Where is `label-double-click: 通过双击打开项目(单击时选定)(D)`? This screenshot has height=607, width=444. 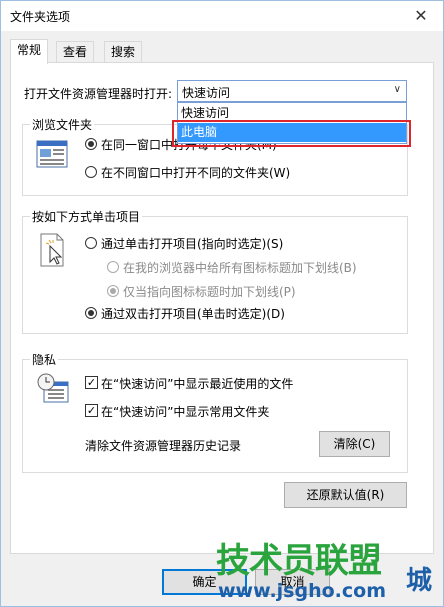 label-double-click: 通过双击打开项目(单击时选定)(D) is located at coordinates (193, 313).